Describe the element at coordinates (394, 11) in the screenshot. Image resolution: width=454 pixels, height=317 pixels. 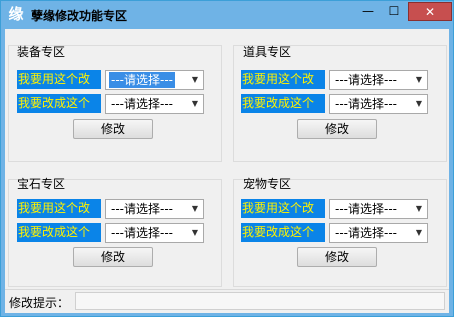
I see `maximize-button: ☐` at that location.